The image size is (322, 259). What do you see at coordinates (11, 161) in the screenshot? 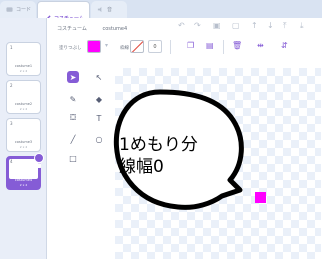
I see `costume-number: 4` at bounding box center [11, 161].